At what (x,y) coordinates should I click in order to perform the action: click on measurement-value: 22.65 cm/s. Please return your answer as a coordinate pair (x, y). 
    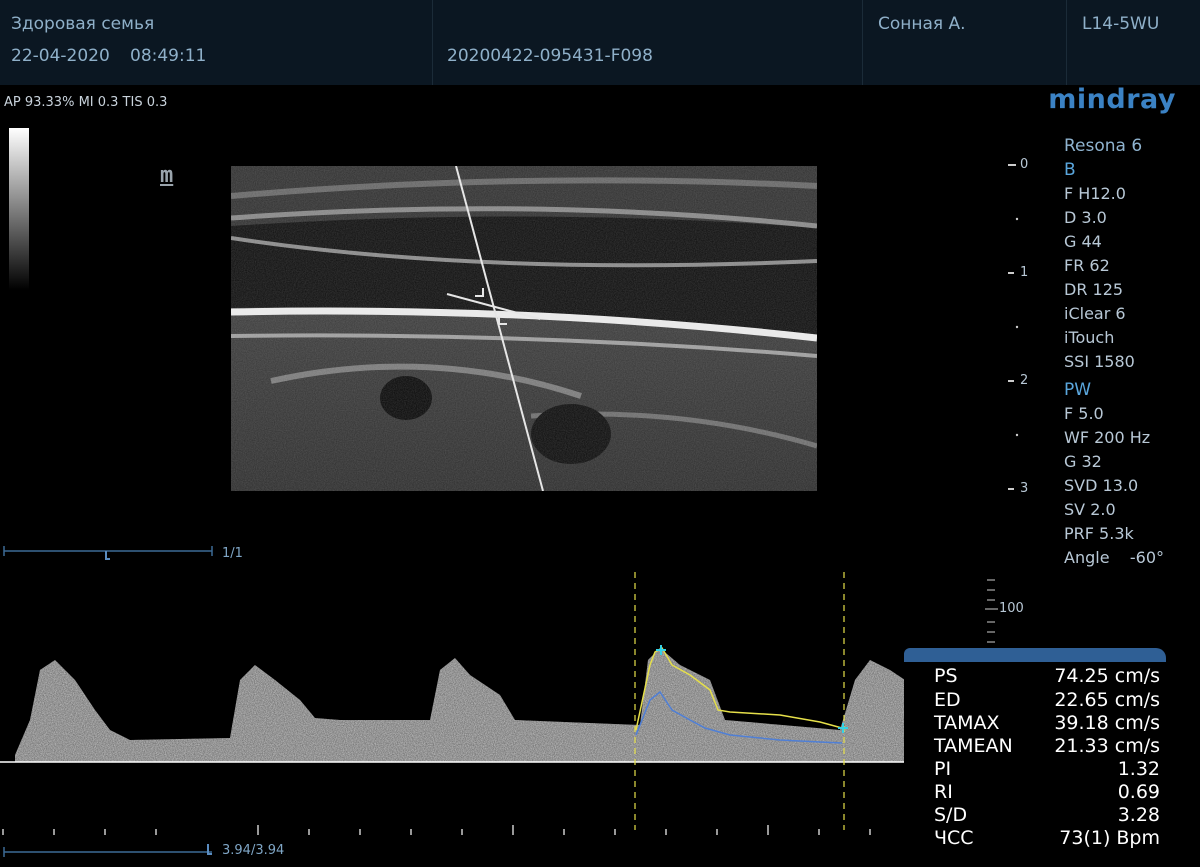
    Looking at the image, I should click on (1107, 700).